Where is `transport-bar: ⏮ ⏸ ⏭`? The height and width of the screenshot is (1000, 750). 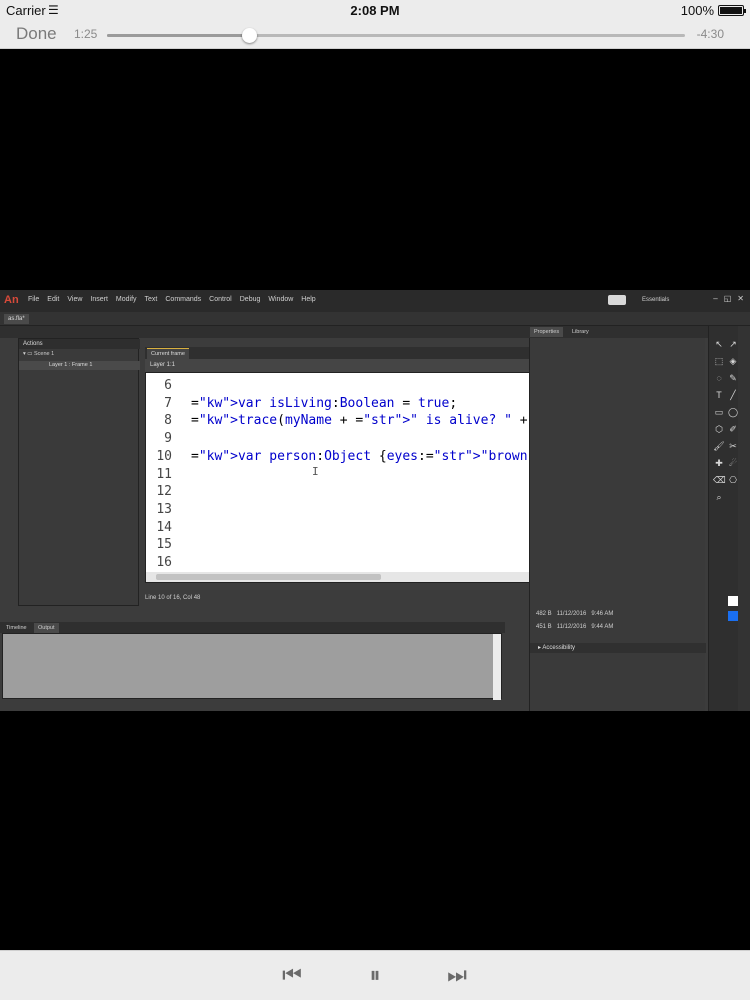 transport-bar: ⏮ ⏸ ⏭ is located at coordinates (375, 975).